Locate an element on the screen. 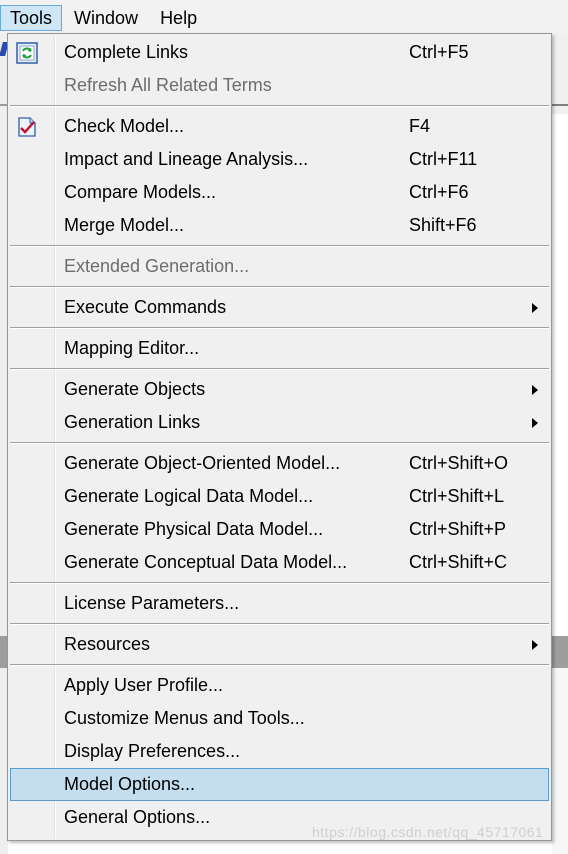 This screenshot has height=854, width=568. menu-tools: Tools is located at coordinates (31, 18).